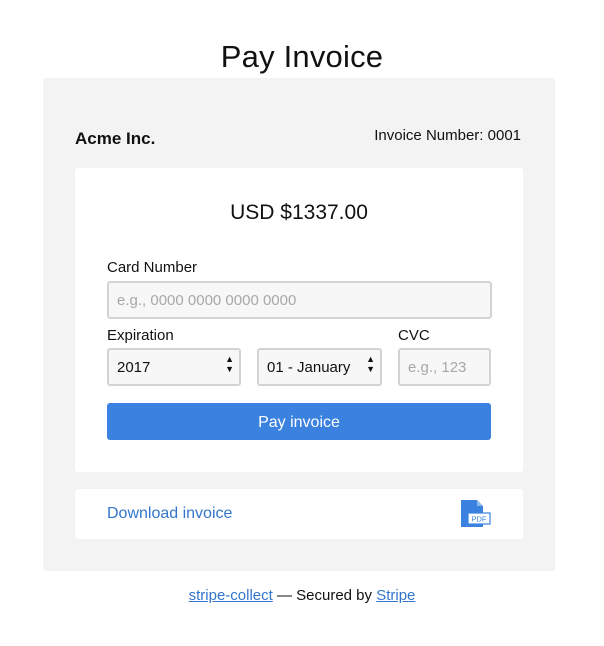 The image size is (604, 646). What do you see at coordinates (479, 519) in the screenshot?
I see `pdf-icon-label: PDF` at bounding box center [479, 519].